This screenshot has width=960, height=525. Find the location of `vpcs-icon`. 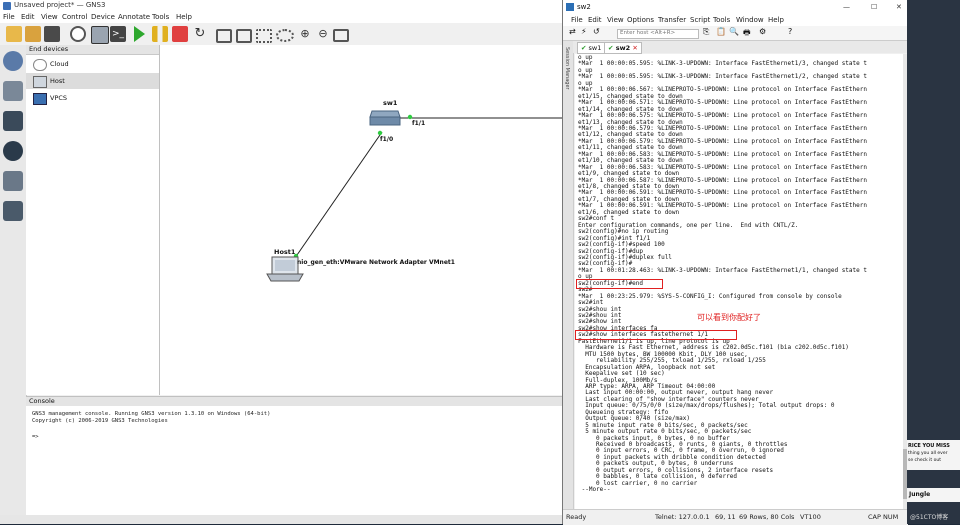

vpcs-icon is located at coordinates (40, 99).